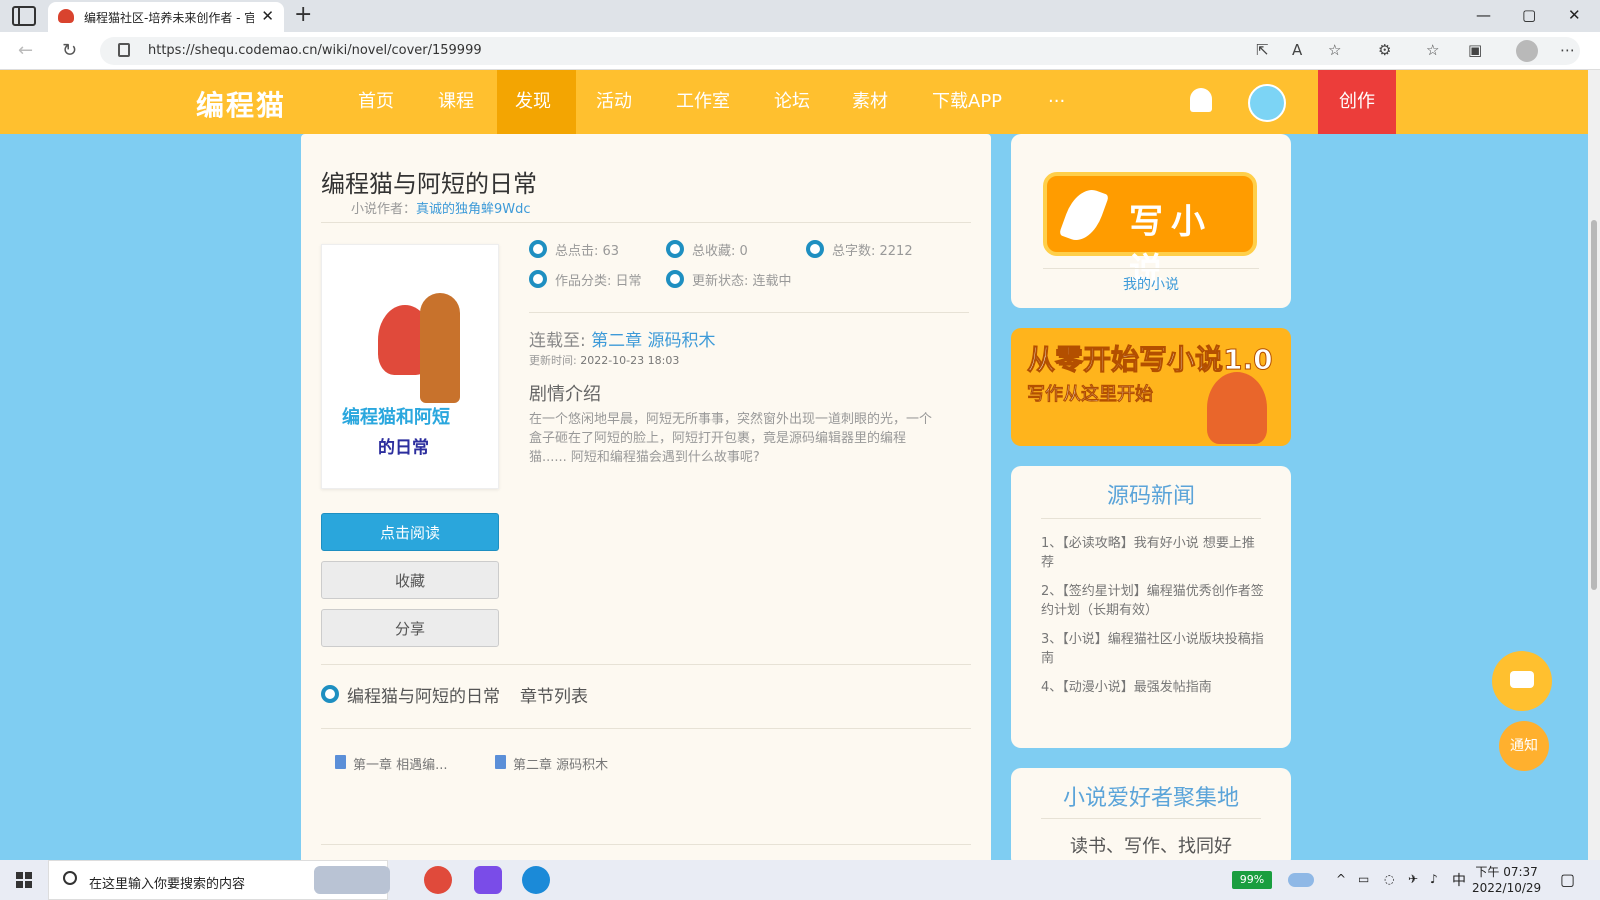 The width and height of the screenshot is (1600, 900). Describe the element at coordinates (1506, 880) in the screenshot. I see `taskbar-clock: 下午 07:37 2022/10/29` at that location.